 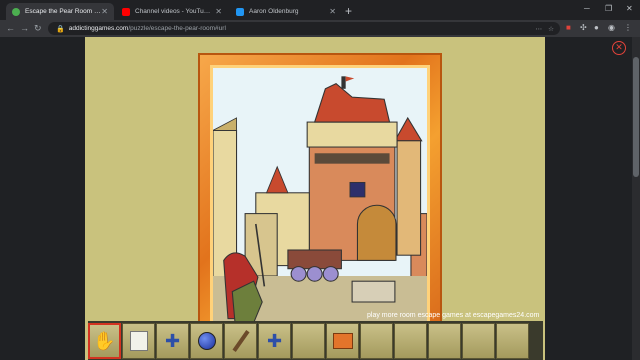 What do you see at coordinates (636, 117) in the screenshot?
I see `scrollbar-thumb` at bounding box center [636, 117].